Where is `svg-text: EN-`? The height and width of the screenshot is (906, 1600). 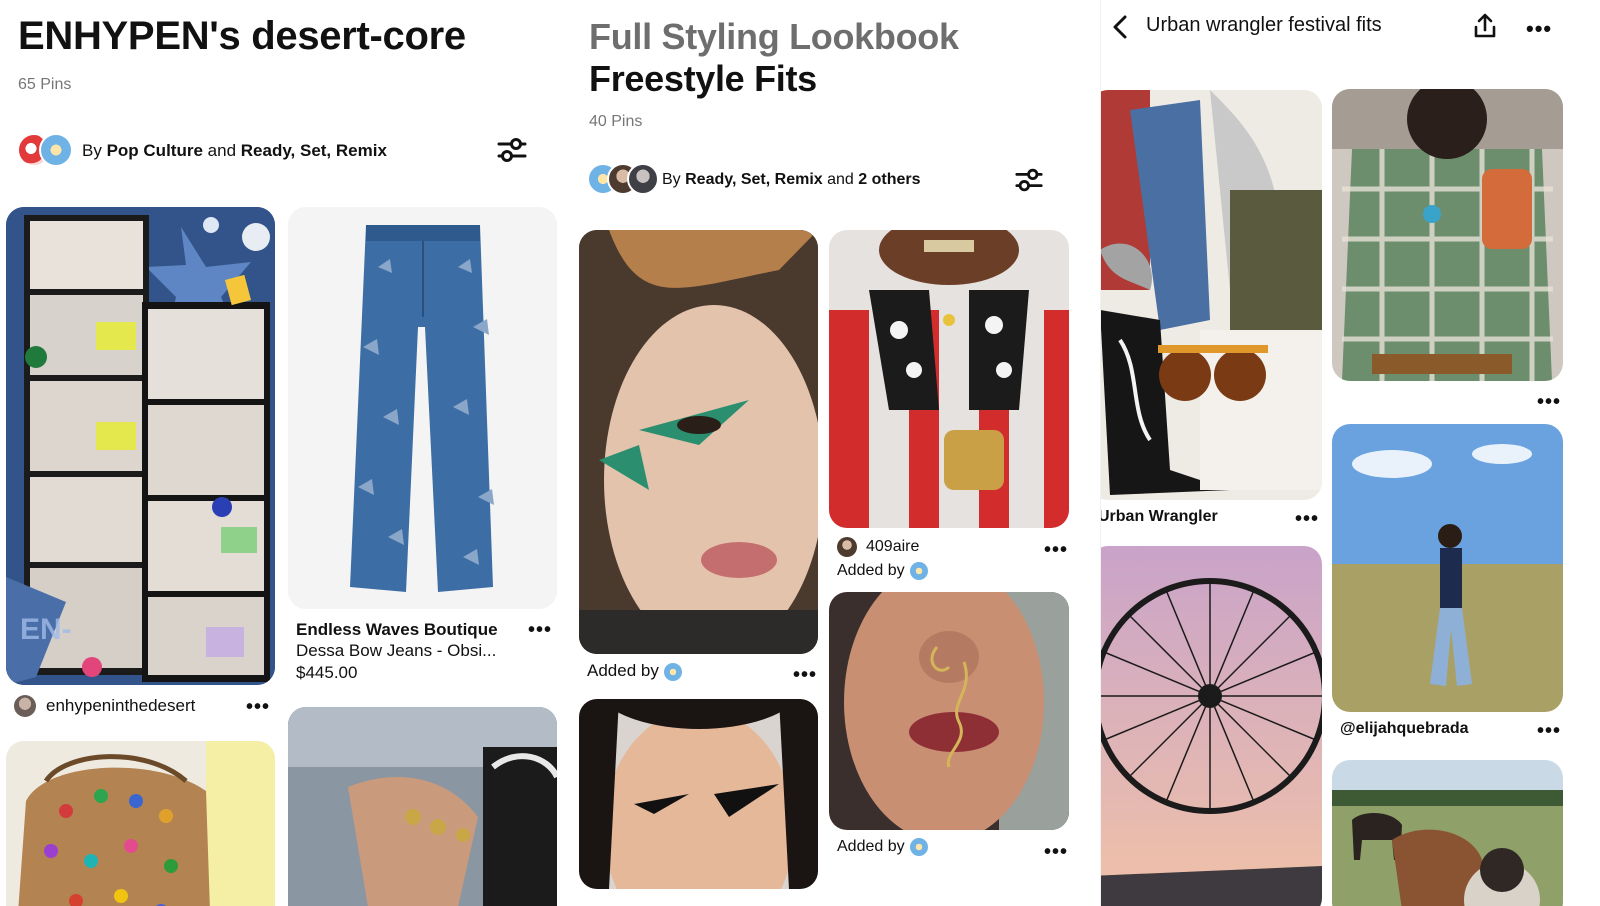
svg-text: EN- is located at coordinates (46, 629).